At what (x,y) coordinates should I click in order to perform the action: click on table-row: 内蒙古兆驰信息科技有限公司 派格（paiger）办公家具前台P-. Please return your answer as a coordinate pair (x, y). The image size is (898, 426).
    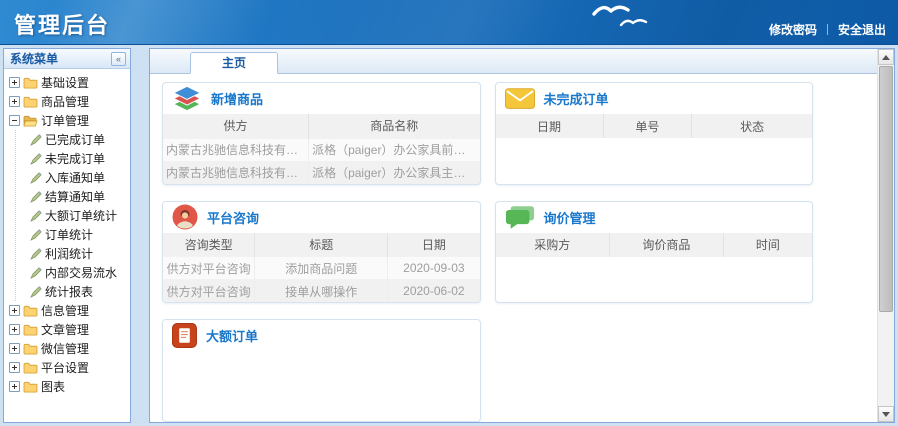
    Looking at the image, I should click on (321, 149).